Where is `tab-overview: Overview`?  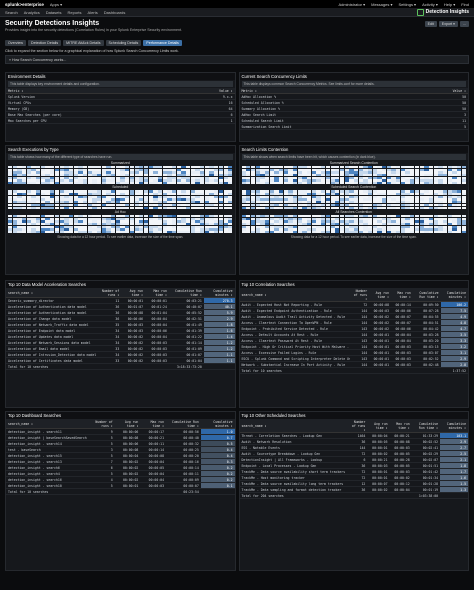
tab-overview: Overview is located at coordinates (15, 43).